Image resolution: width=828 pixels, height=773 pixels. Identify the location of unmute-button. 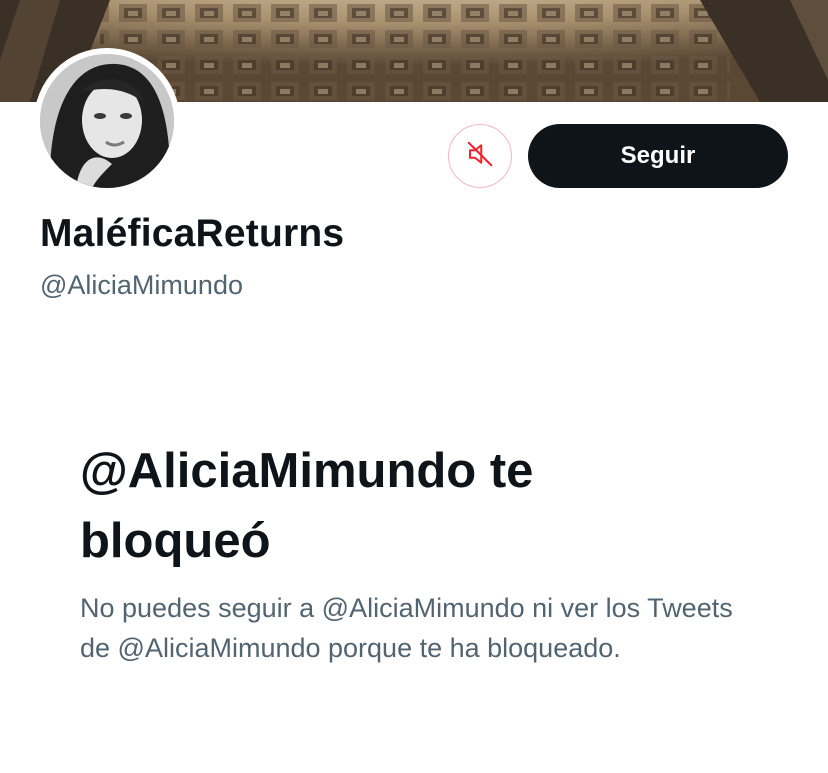
(480, 156).